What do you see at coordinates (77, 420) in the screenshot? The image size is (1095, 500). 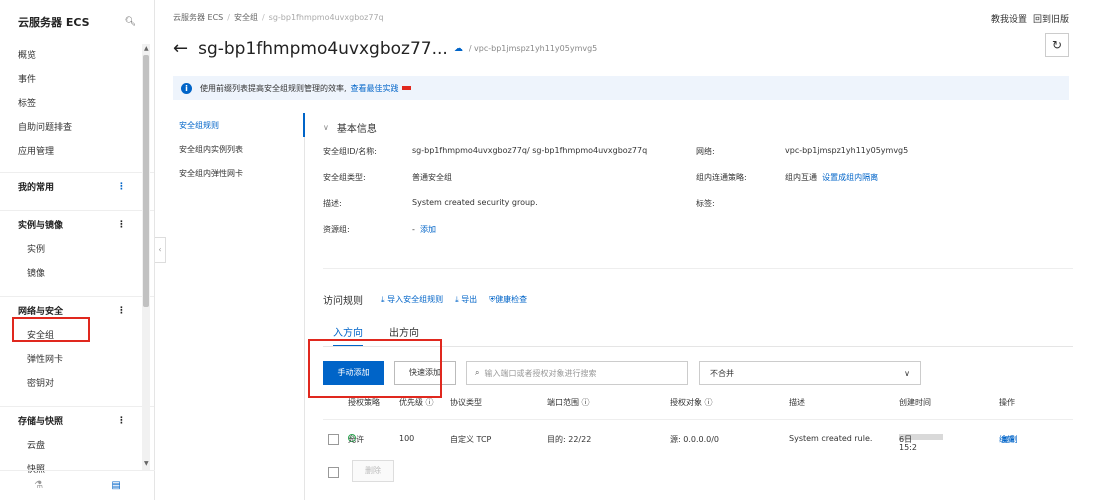 I see `sidebar-group-storage: 存储与快照 ⋮` at bounding box center [77, 420].